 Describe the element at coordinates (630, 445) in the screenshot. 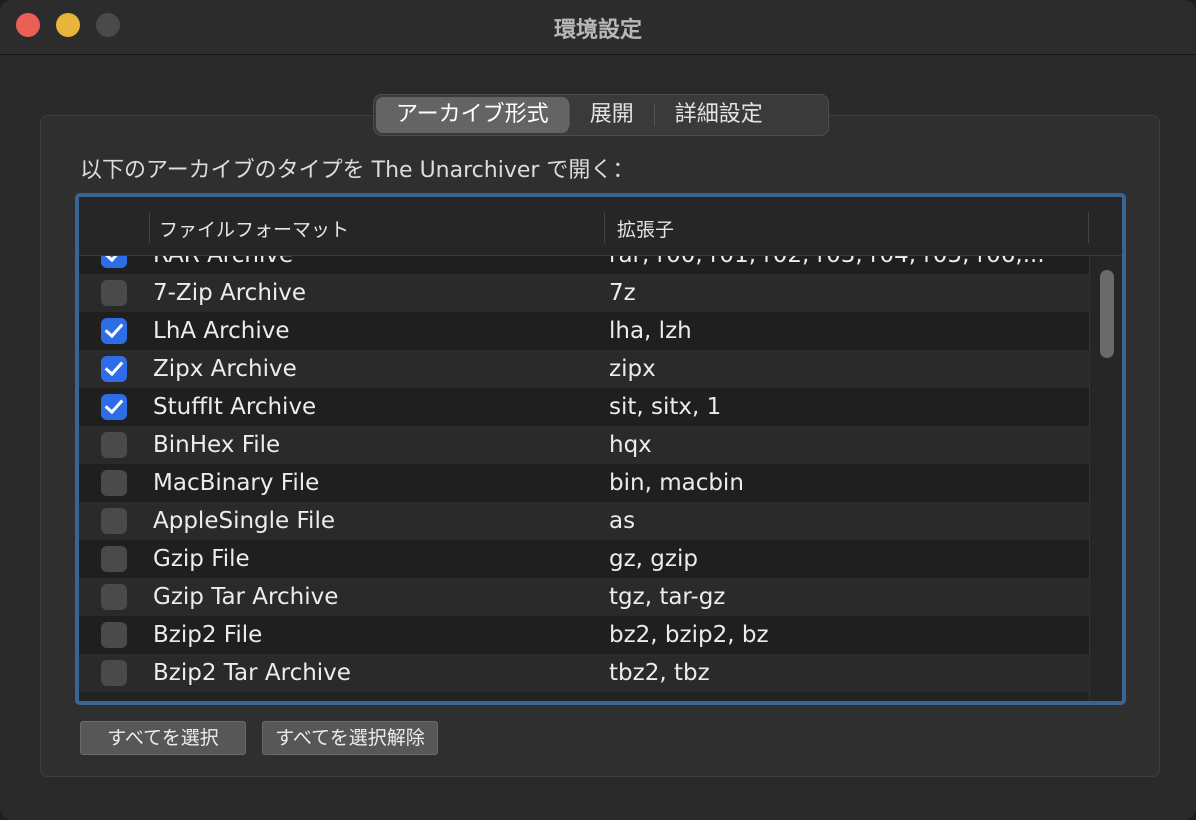

I see `format-extensions: hqx` at that location.